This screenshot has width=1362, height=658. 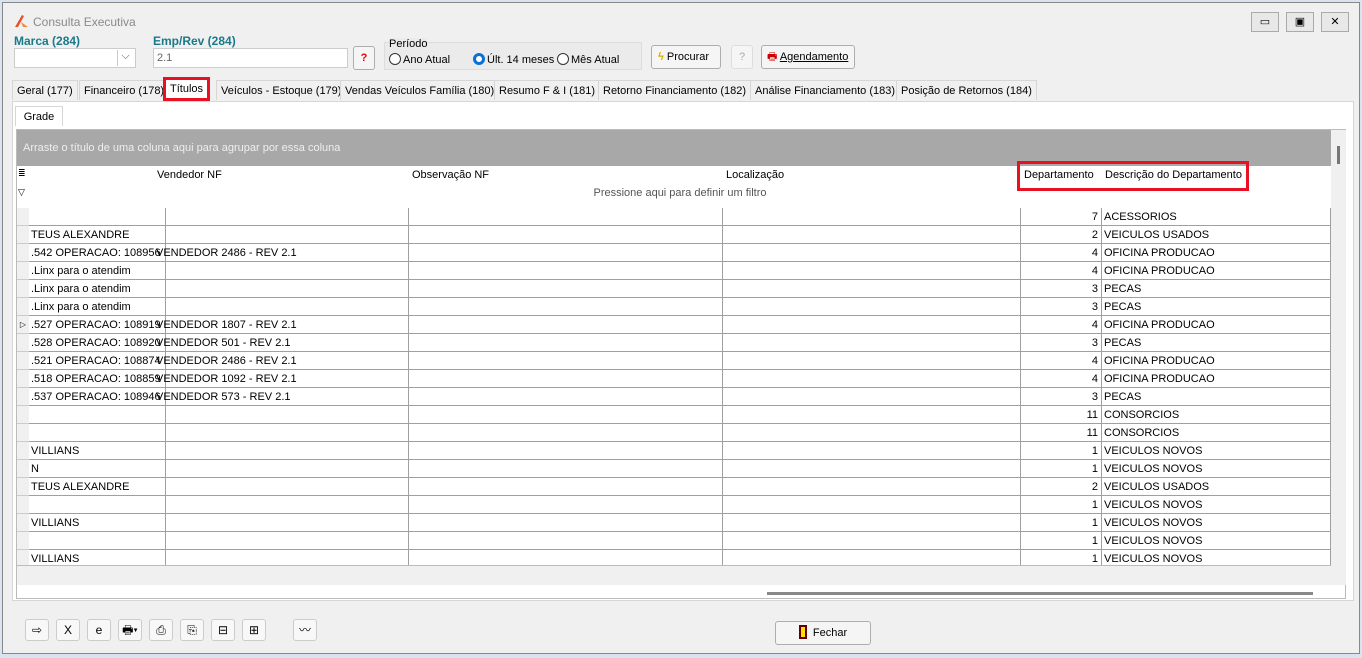 What do you see at coordinates (124, 90) in the screenshot?
I see `tab-financeiro: Financeiro (178)` at bounding box center [124, 90].